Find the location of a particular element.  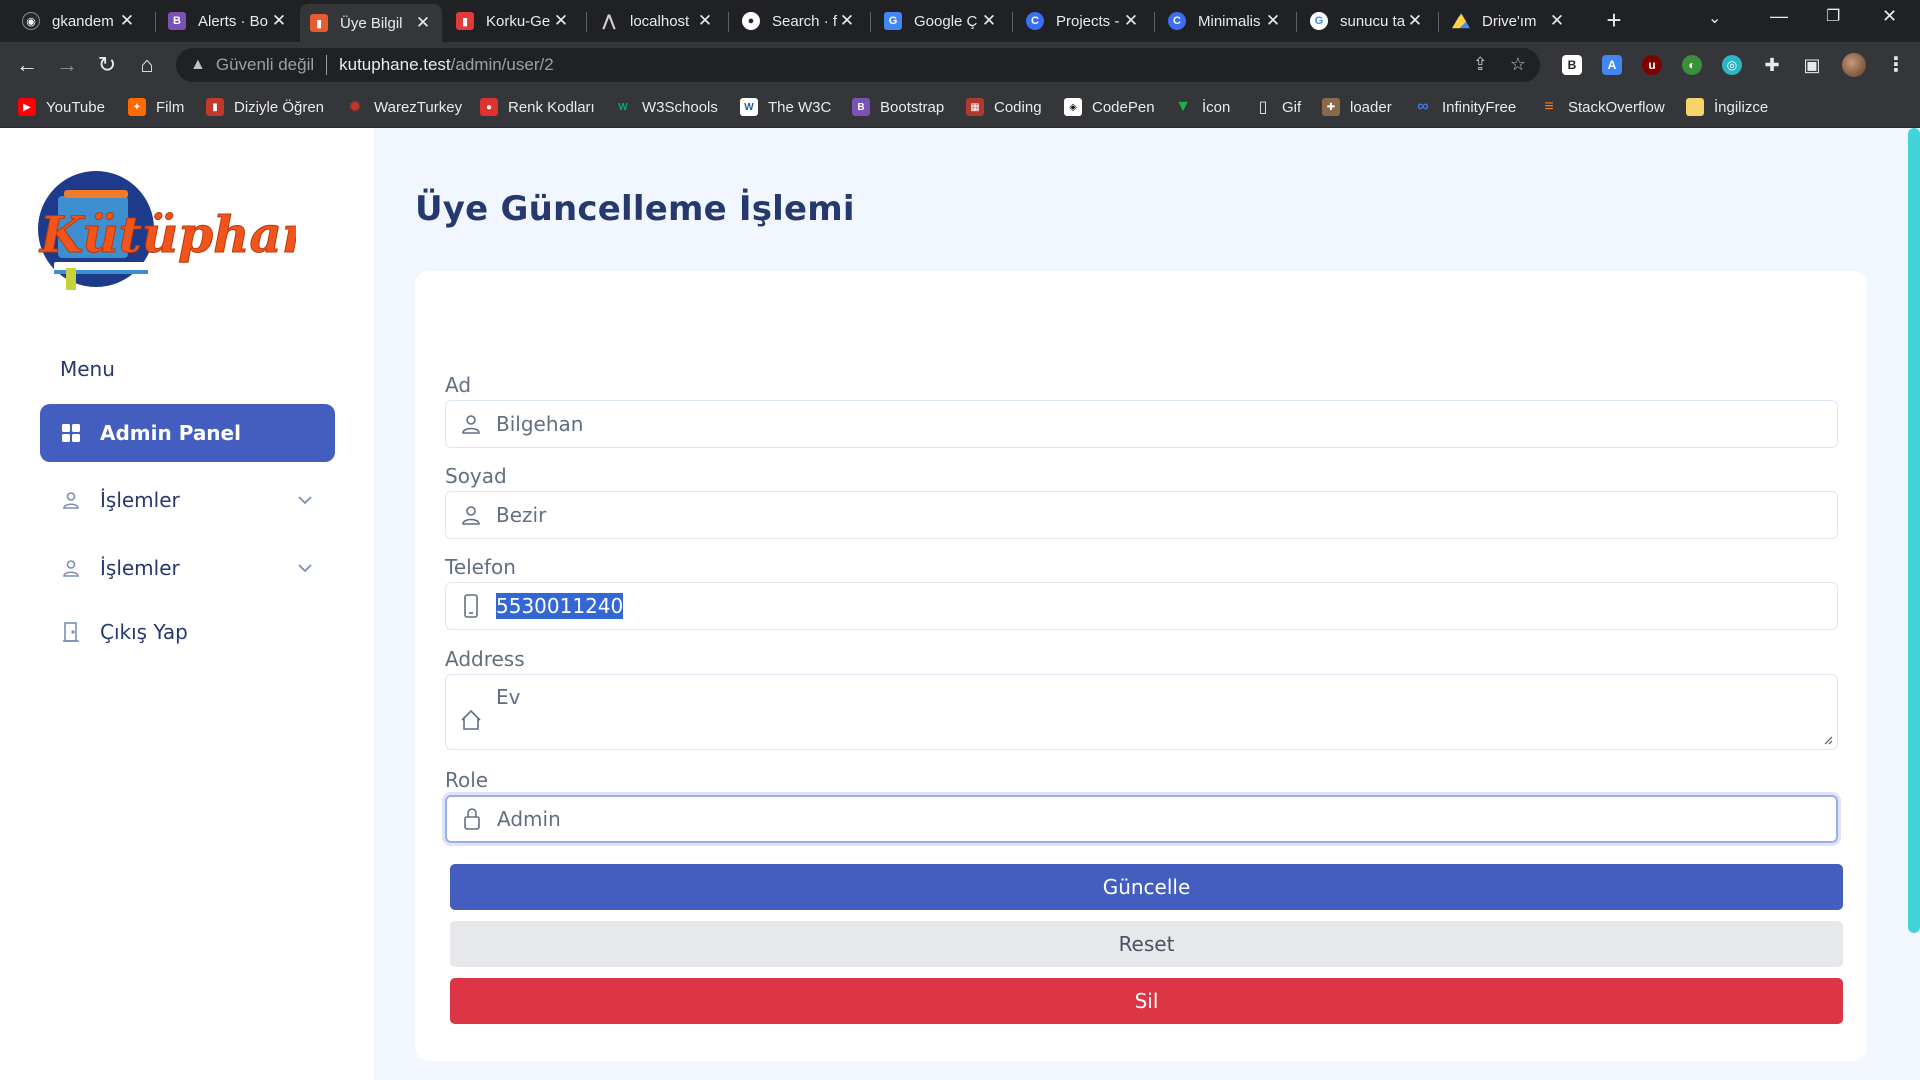

share-icon: ⇪ is located at coordinates (1480, 64).